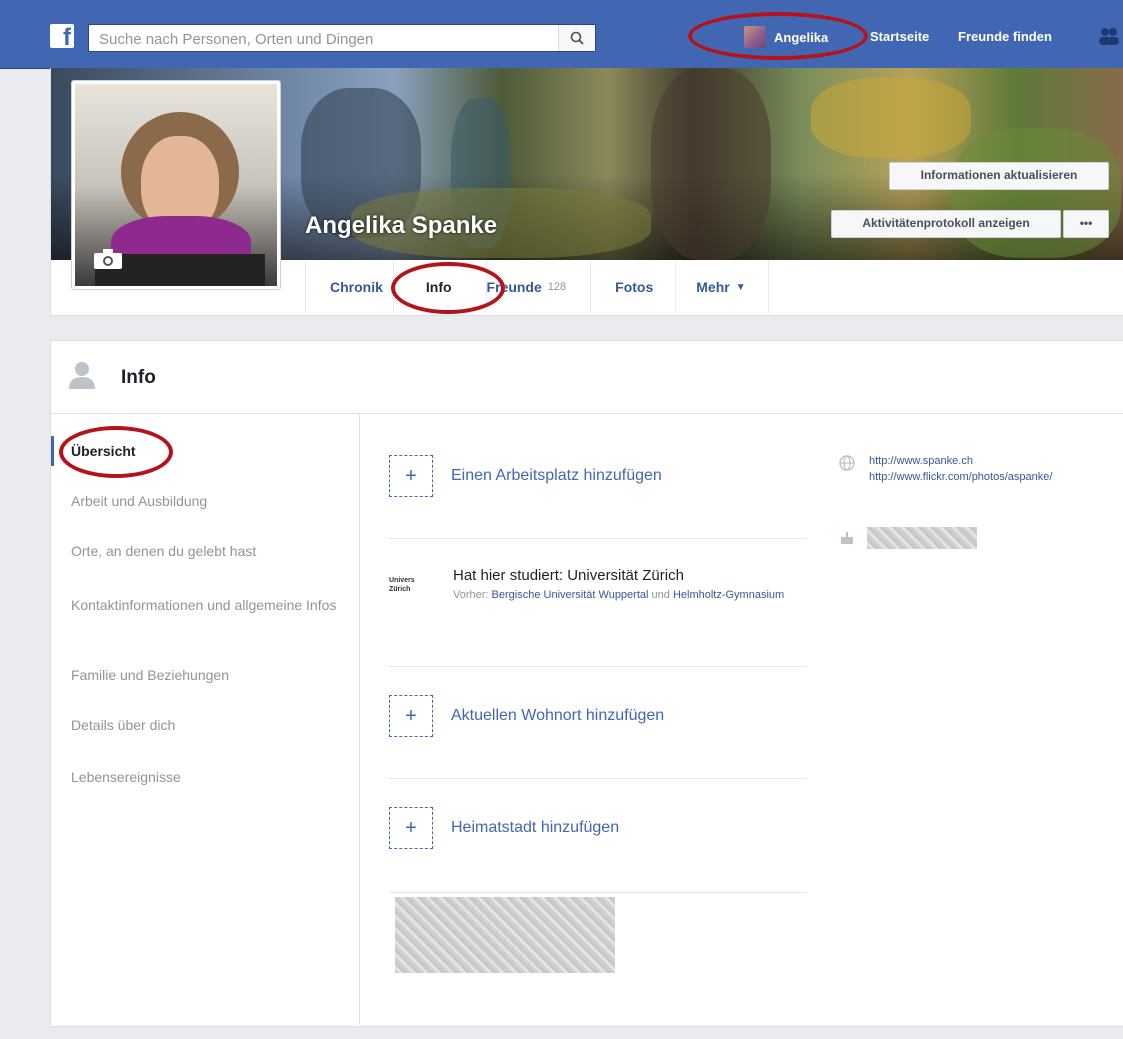 This screenshot has height=1039, width=1123. I want to click on active-indicator, so click(52, 451).